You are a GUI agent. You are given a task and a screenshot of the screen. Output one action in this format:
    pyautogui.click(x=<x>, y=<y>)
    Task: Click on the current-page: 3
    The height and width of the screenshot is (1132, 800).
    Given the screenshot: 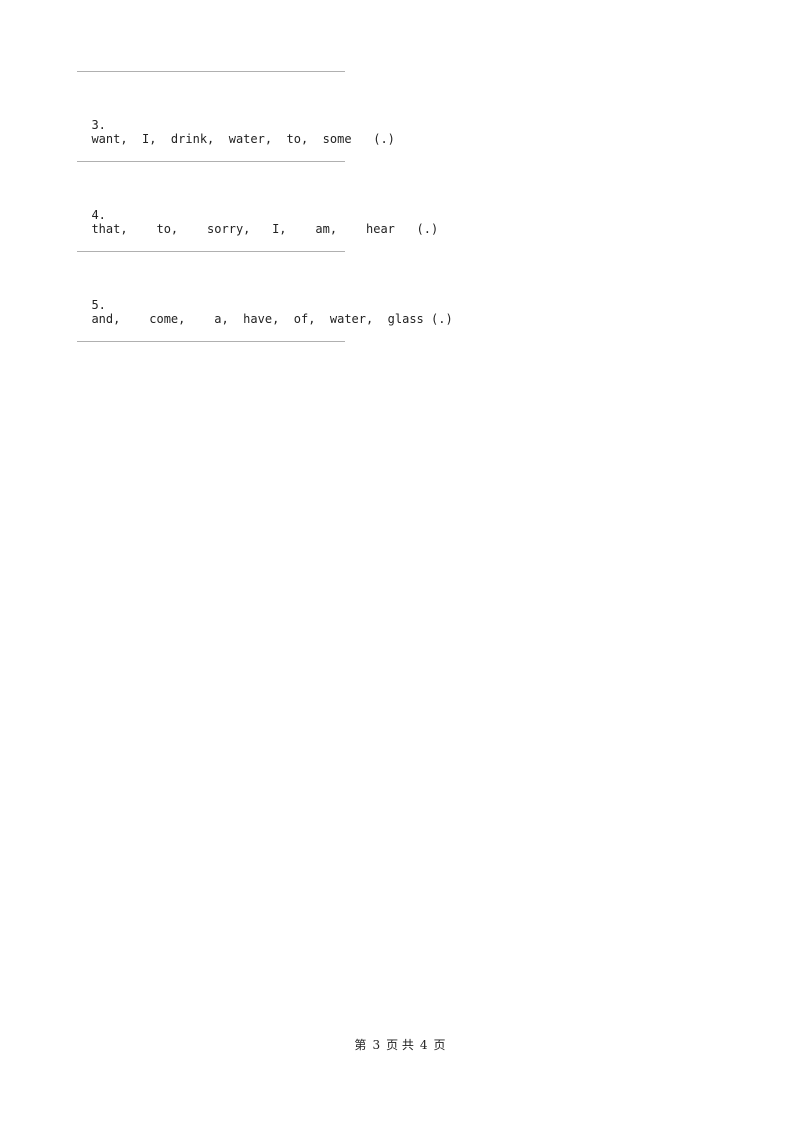 What is the action you would take?
    pyautogui.click(x=376, y=1045)
    